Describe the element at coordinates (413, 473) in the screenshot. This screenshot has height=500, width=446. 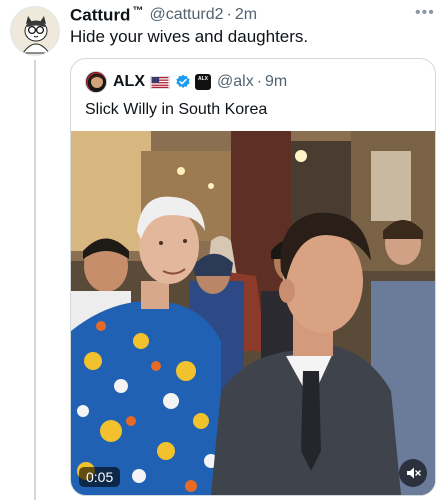
I see `mute-icon` at that location.